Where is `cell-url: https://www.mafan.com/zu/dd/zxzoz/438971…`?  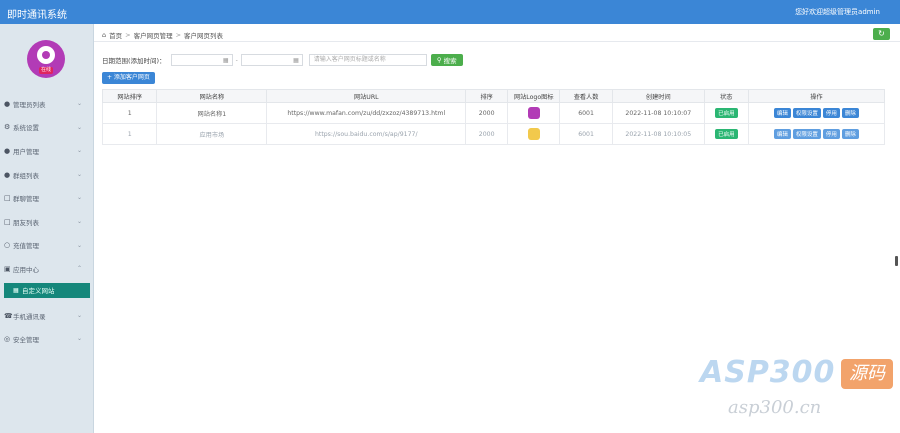
cell-url: https://www.mafan.com/zu/dd/zxzoz/438971… is located at coordinates (366, 113).